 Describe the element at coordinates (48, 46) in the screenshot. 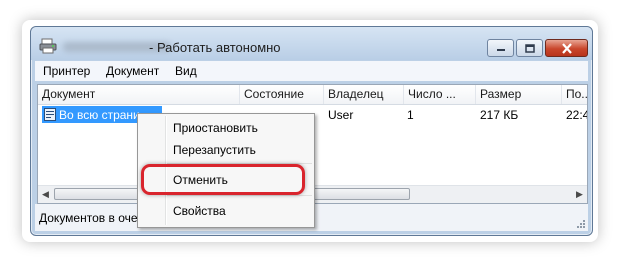

I see `printer-icon` at that location.